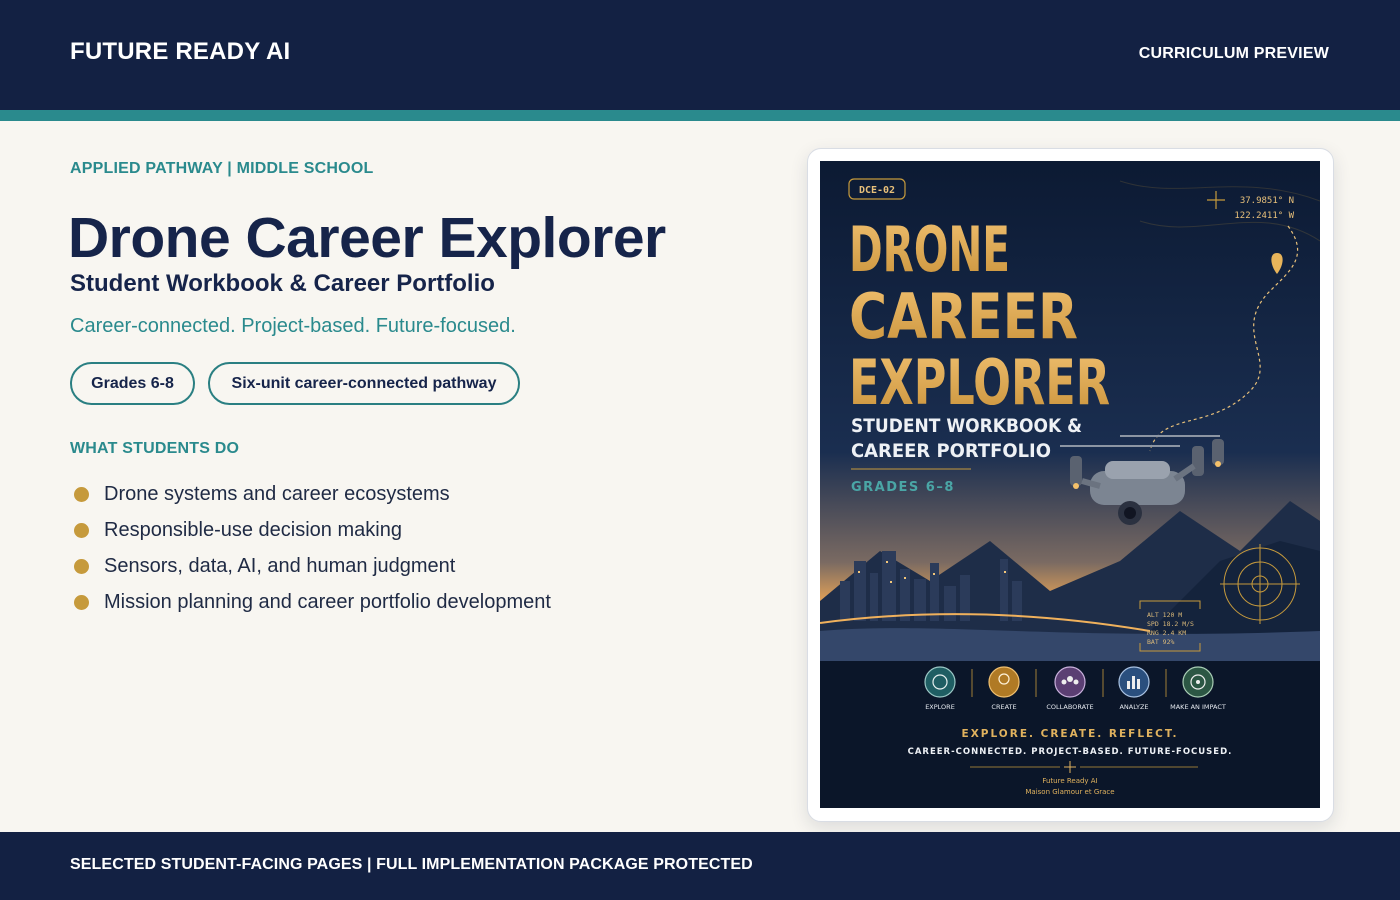  What do you see at coordinates (1234, 54) in the screenshot?
I see `curriculum-preview-link: CURRICULUM PREVIEW` at bounding box center [1234, 54].